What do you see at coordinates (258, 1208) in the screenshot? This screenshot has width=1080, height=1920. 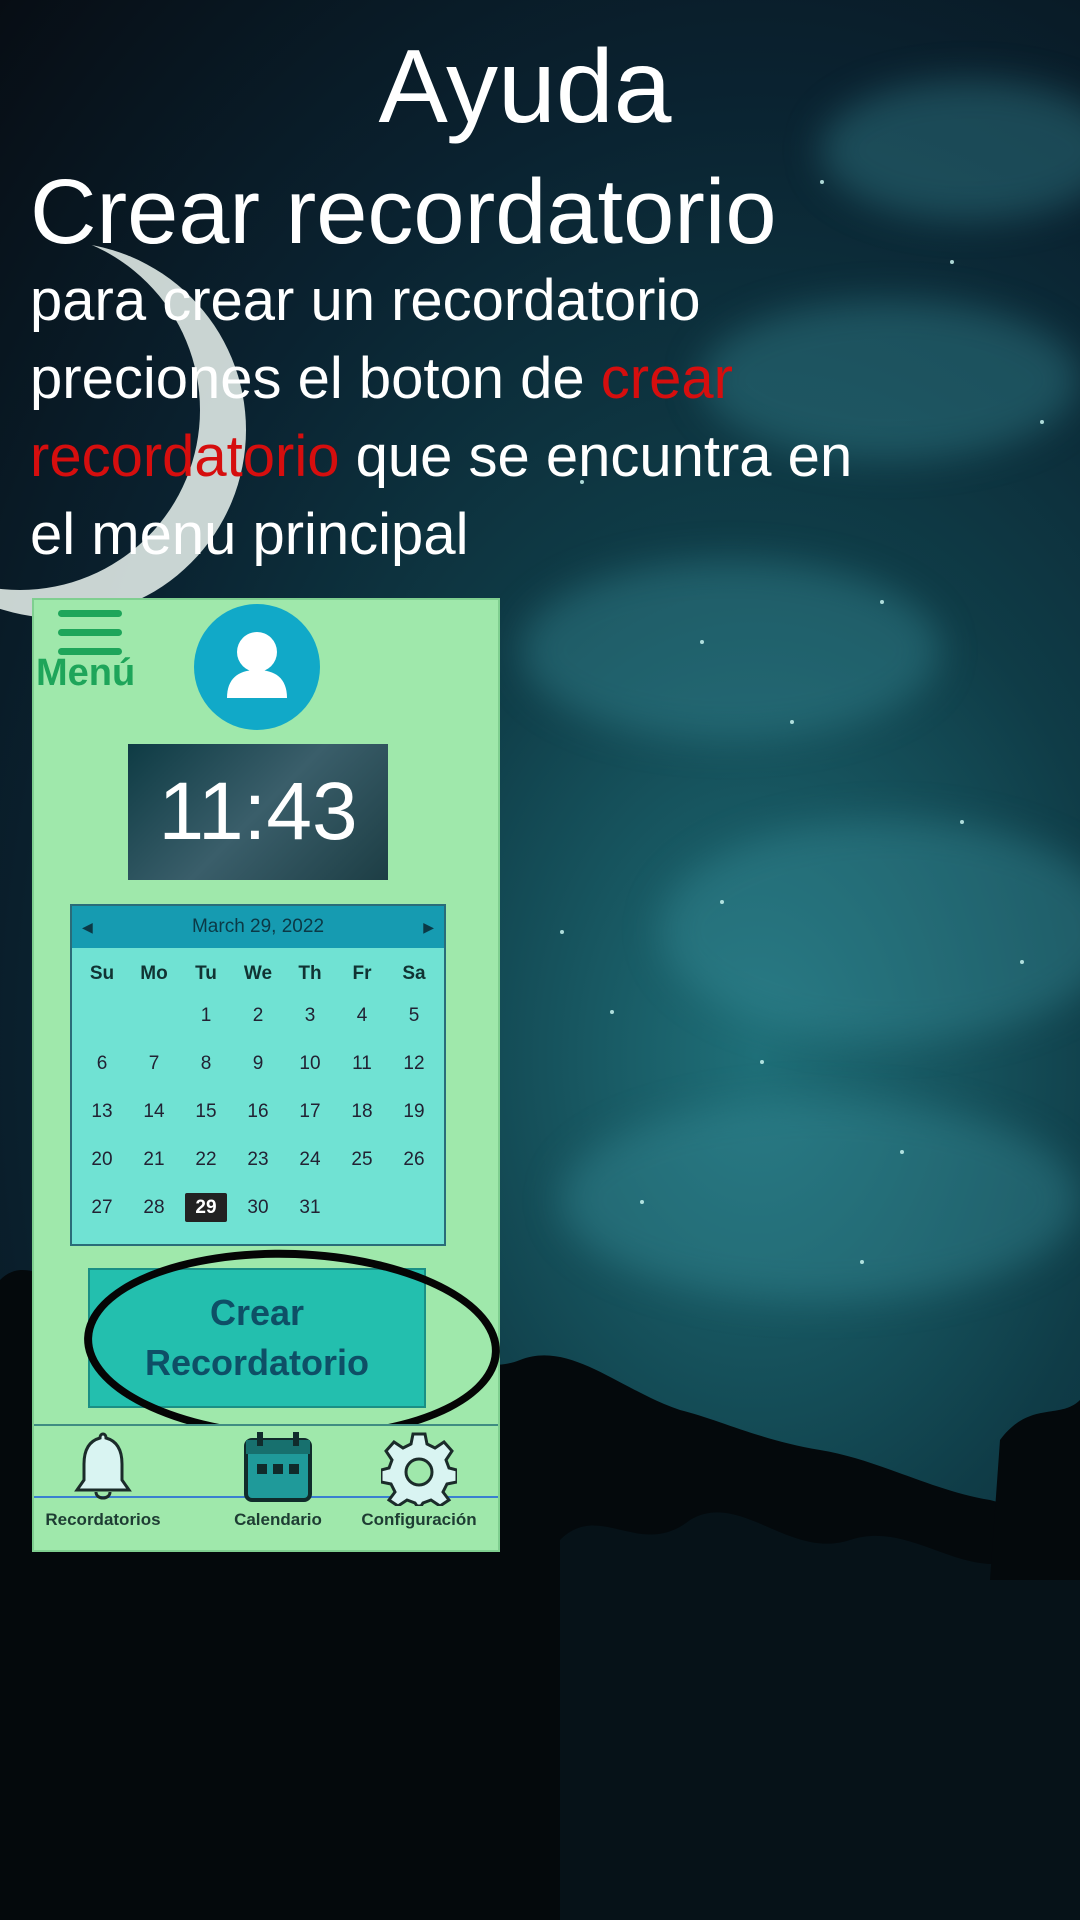 I see `calendar-day: 30` at bounding box center [258, 1208].